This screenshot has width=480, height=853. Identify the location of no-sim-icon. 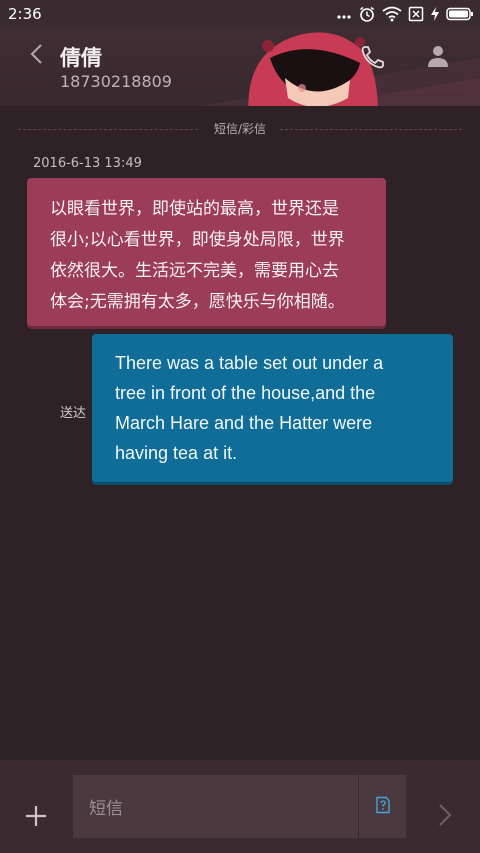
(416, 14).